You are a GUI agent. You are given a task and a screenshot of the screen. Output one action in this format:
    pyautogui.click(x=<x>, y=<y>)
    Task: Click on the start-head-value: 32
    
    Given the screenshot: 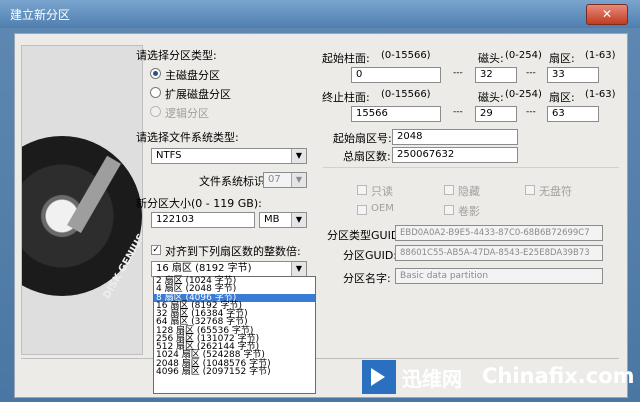 What is the action you would take?
    pyautogui.click(x=486, y=74)
    